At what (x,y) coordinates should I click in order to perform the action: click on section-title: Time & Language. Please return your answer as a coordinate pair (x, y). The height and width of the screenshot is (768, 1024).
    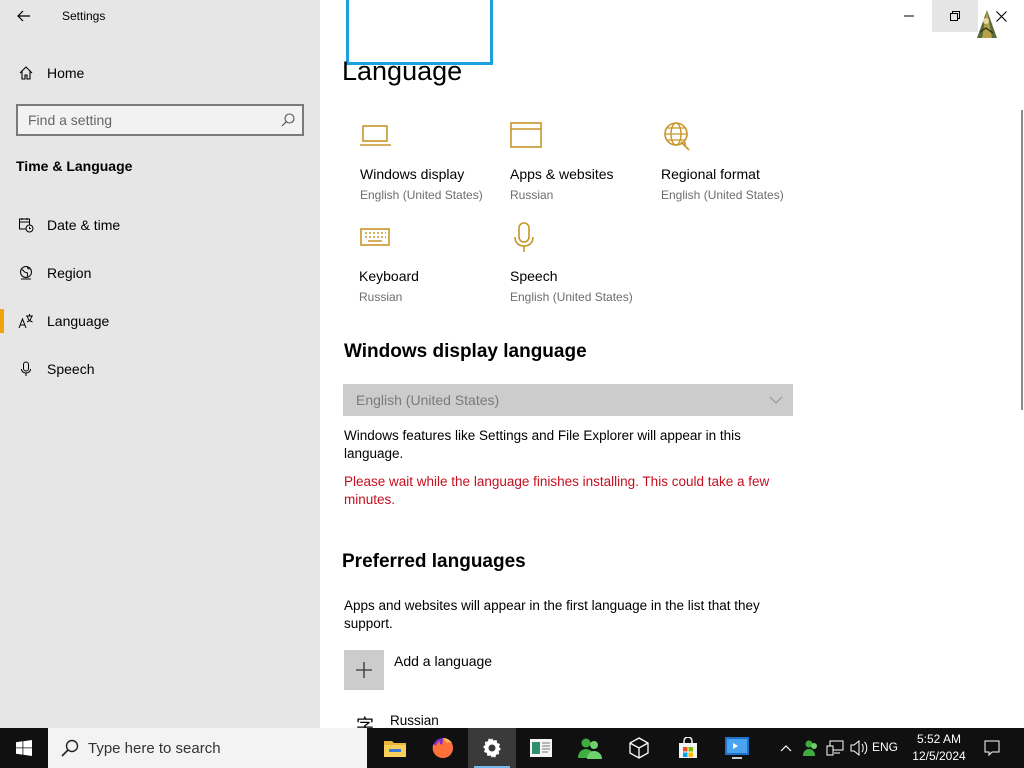
    Looking at the image, I should click on (74, 166).